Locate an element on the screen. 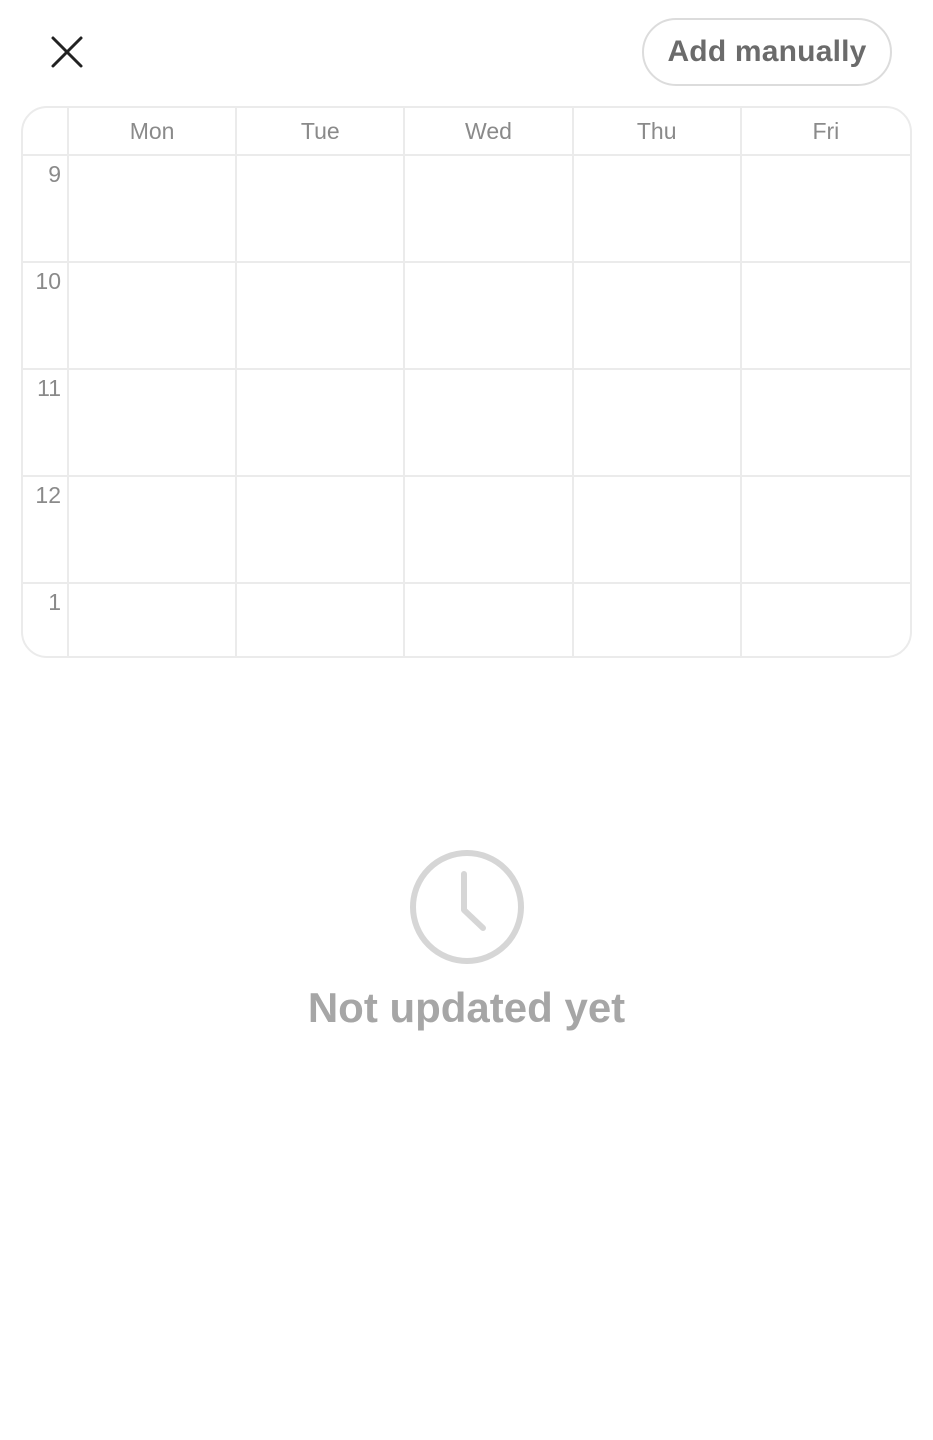  day-header-wed: Wed is located at coordinates (489, 132).